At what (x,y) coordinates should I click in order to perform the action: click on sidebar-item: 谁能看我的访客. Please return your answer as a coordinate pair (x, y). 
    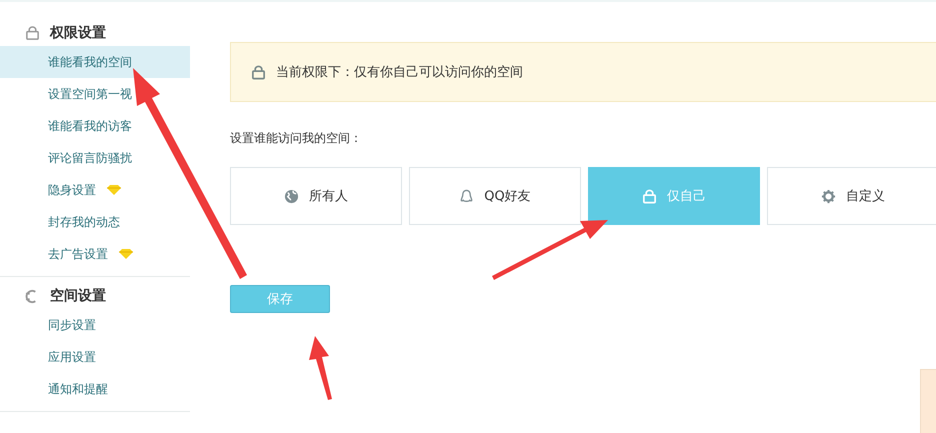
    Looking at the image, I should click on (95, 126).